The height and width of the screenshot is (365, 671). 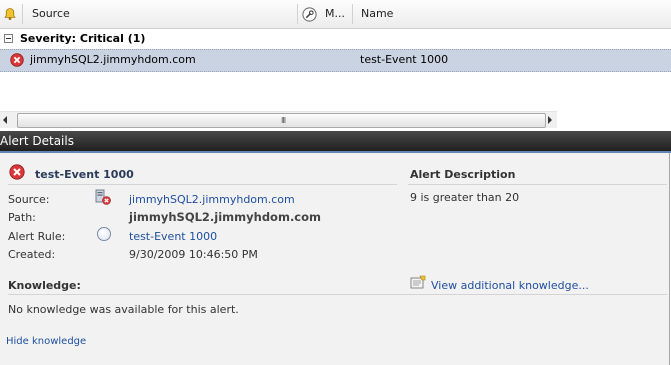 What do you see at coordinates (193, 254) in the screenshot?
I see `created-value: 9/30/2009 10:46:50 PM` at bounding box center [193, 254].